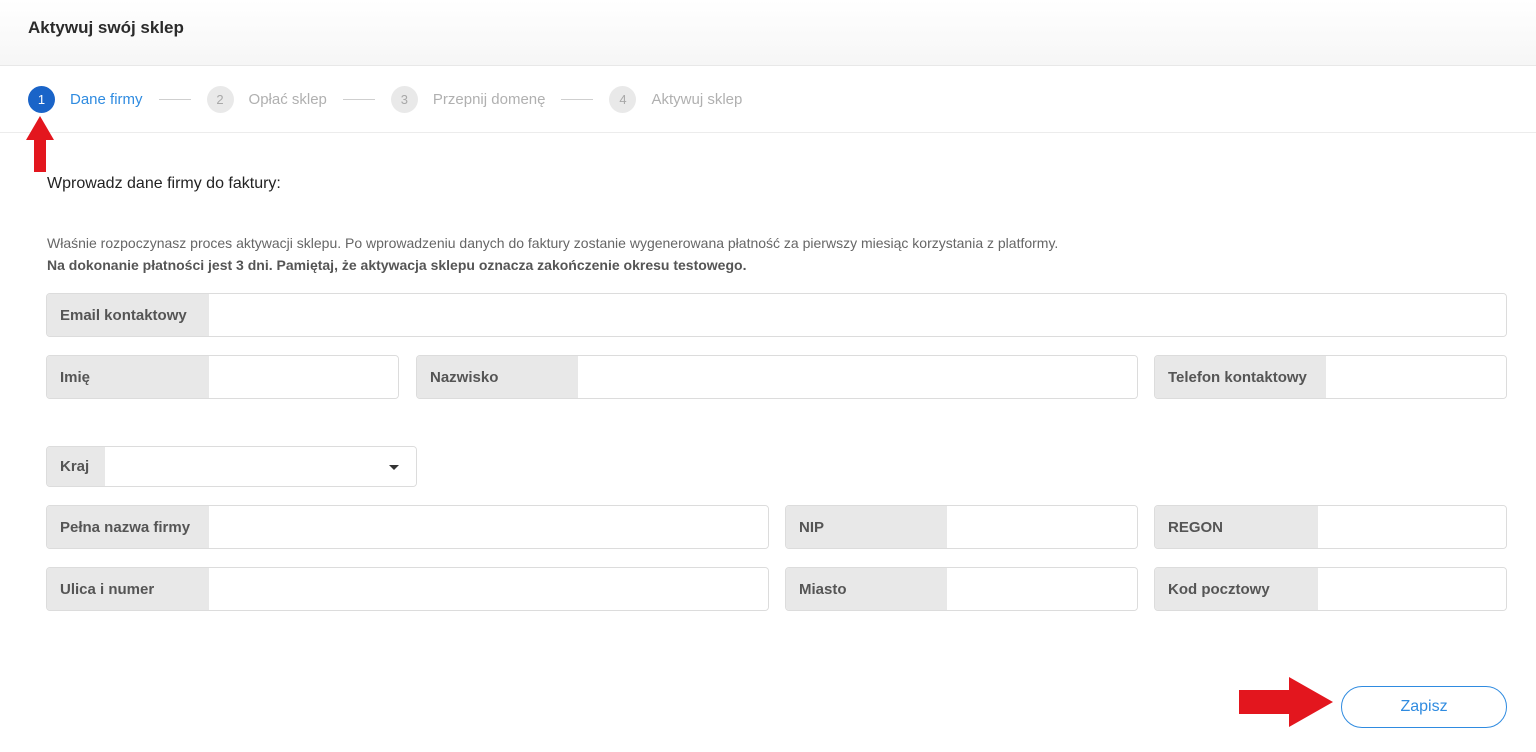  What do you see at coordinates (128, 377) in the screenshot?
I see `first-name-label: Imię` at bounding box center [128, 377].